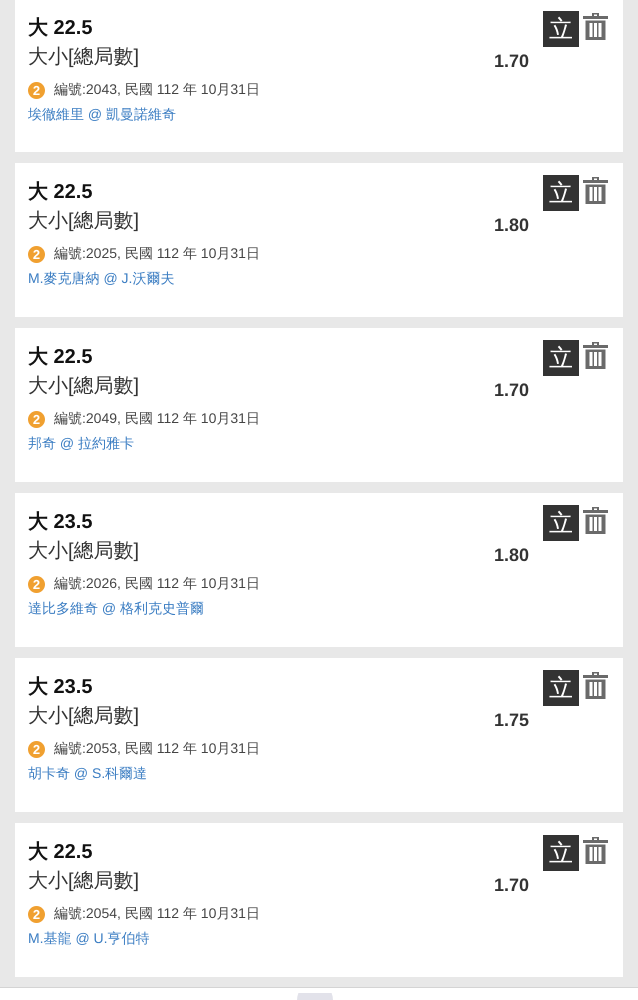 This screenshot has height=1000, width=638. I want to click on match-info: 編號:2054, 民國 112 年 10月31日, so click(157, 914).